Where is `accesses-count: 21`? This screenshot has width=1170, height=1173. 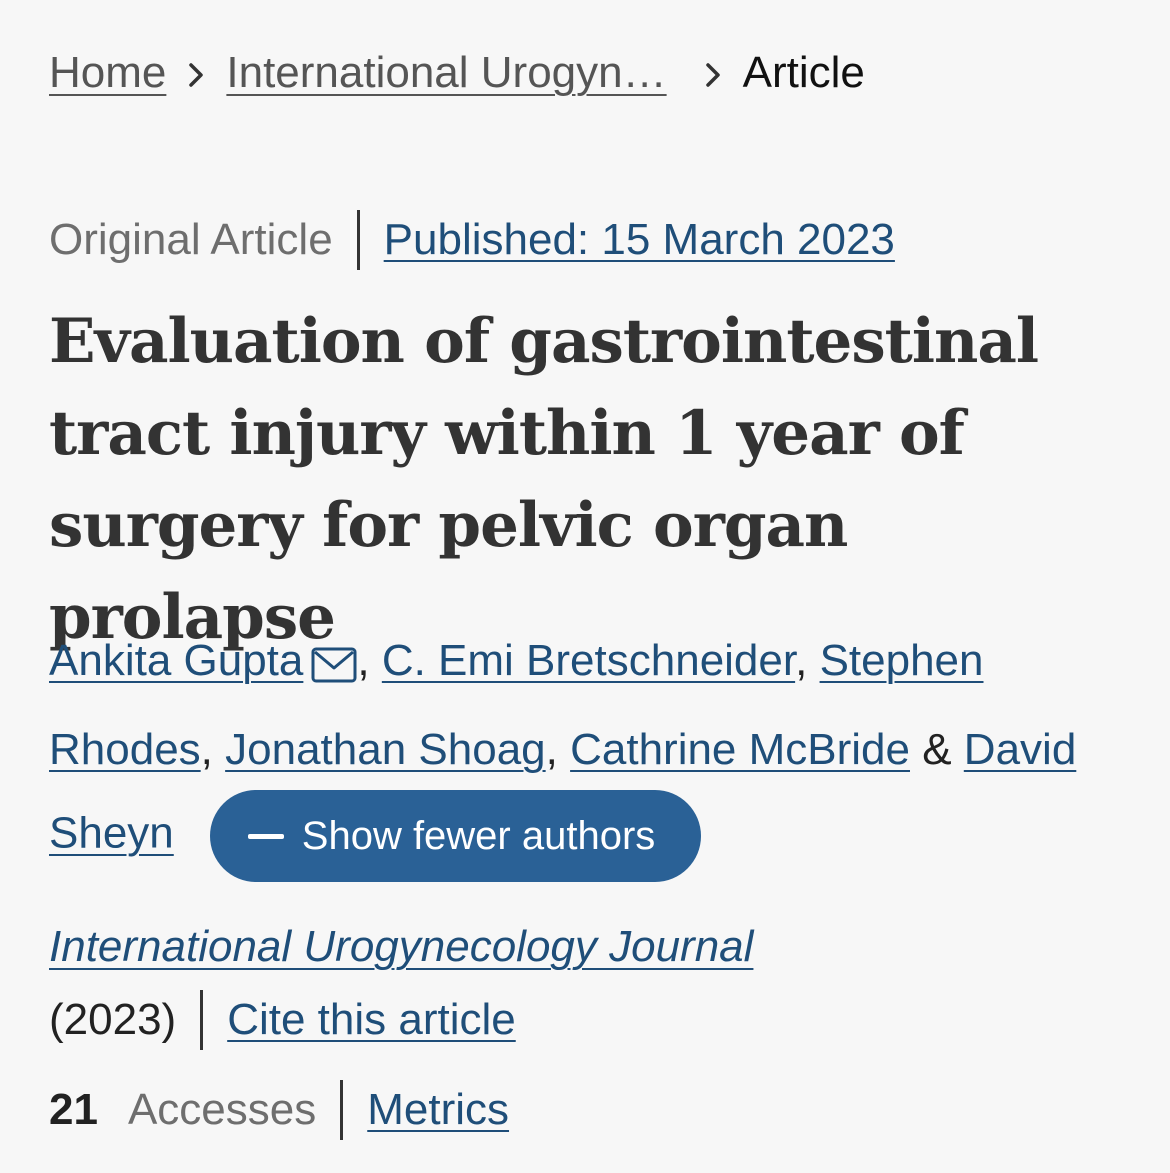 accesses-count: 21 is located at coordinates (73, 1109).